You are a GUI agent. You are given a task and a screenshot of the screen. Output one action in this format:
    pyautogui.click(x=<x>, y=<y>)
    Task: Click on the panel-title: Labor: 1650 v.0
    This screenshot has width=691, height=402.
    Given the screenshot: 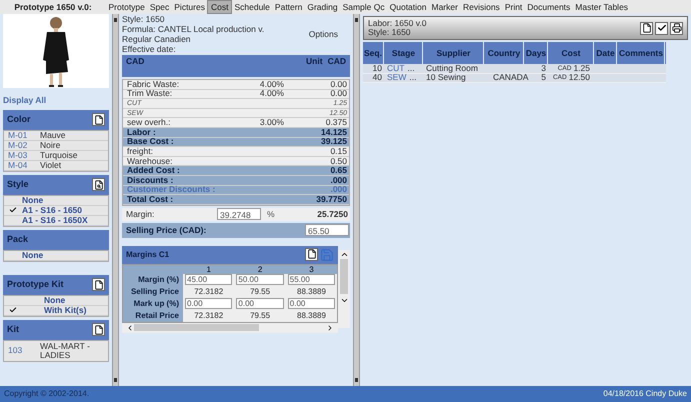 What is the action you would take?
    pyautogui.click(x=397, y=23)
    